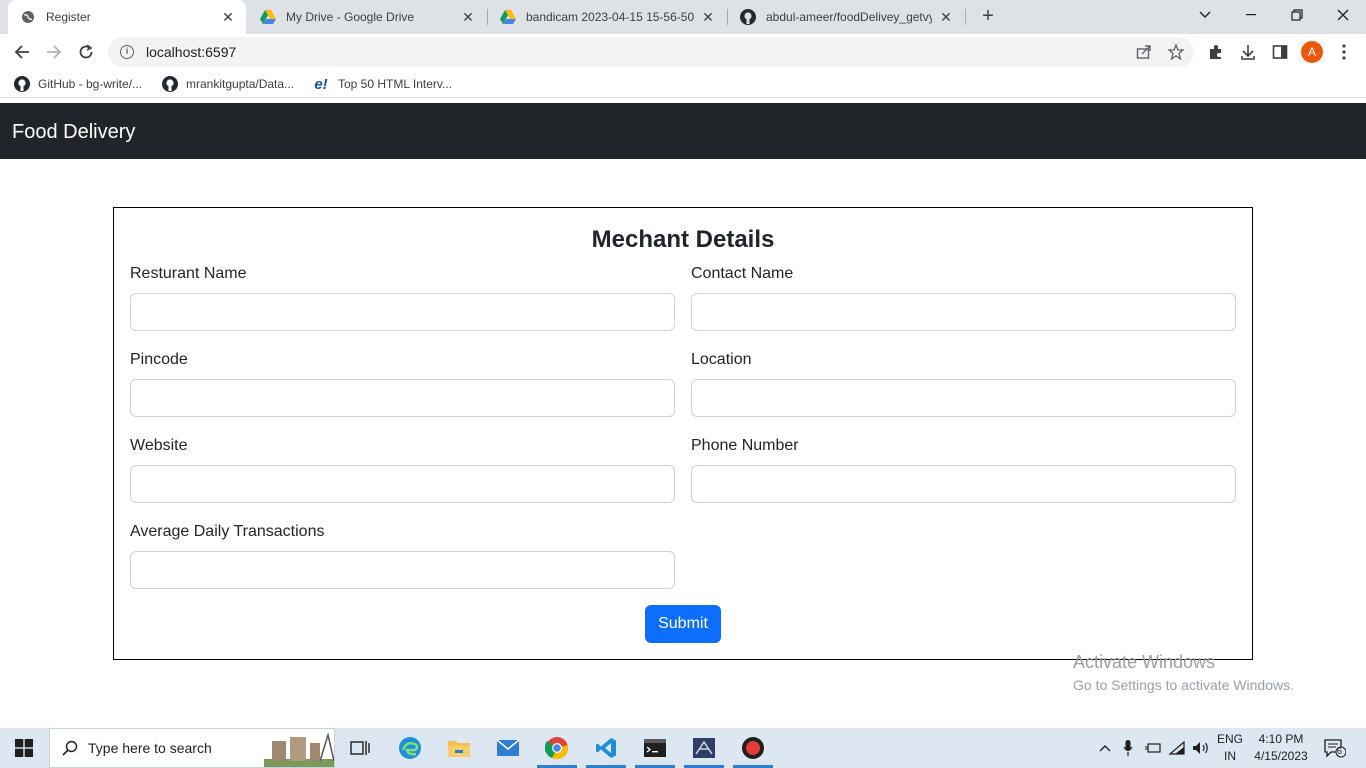  I want to click on phone-number-input, so click(963, 484).